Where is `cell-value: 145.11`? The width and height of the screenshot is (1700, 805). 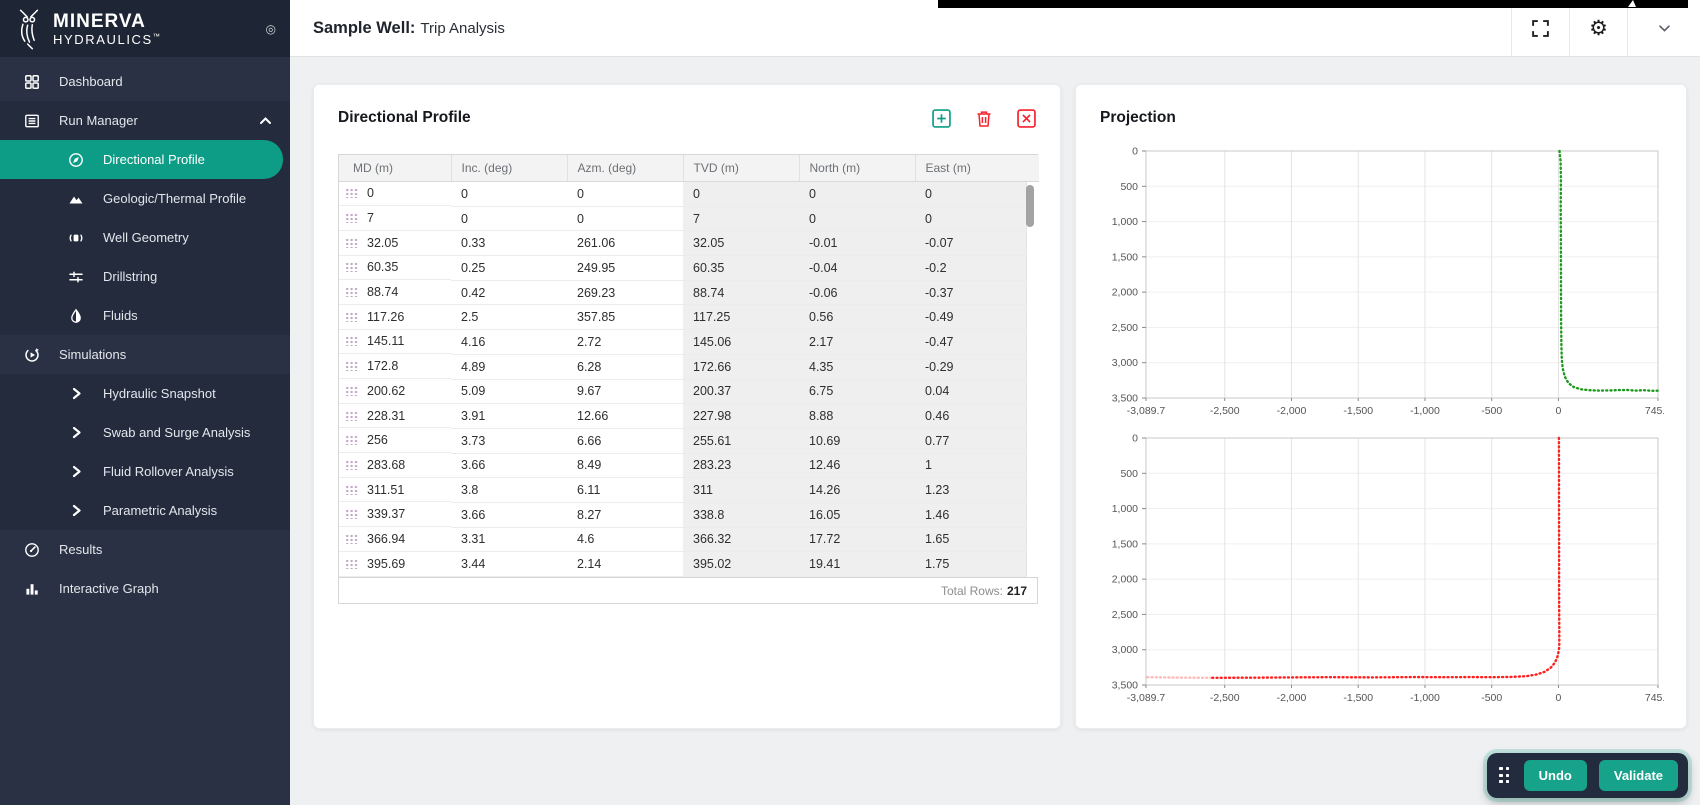
cell-value: 145.11 is located at coordinates (395, 342).